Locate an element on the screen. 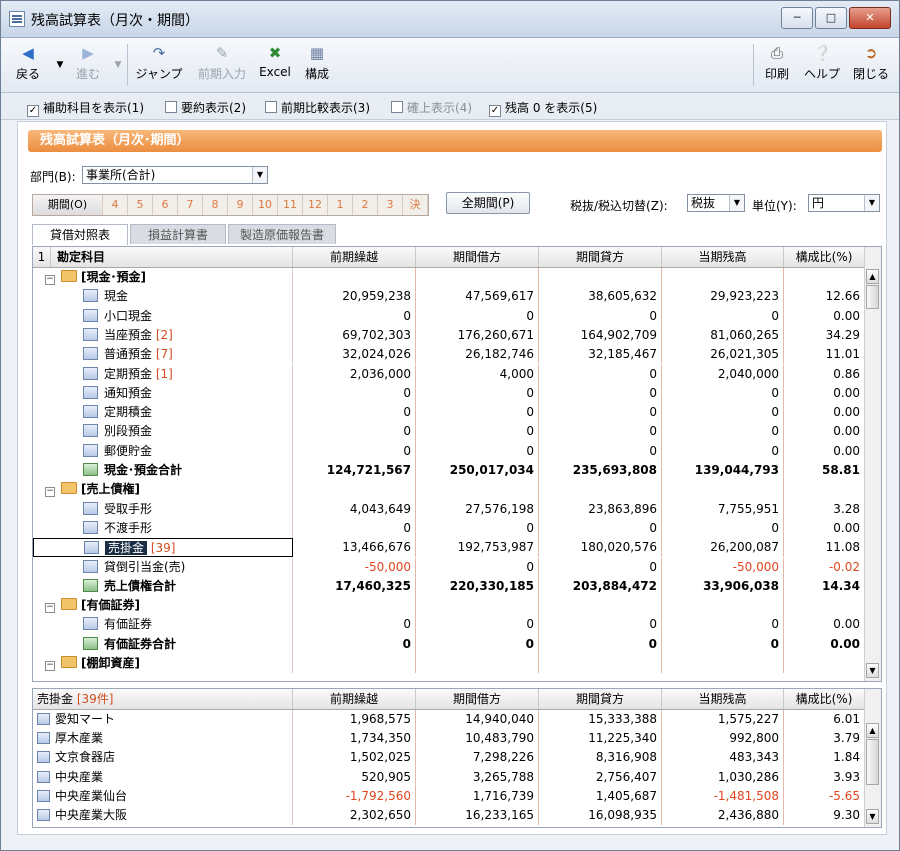 Image resolution: width=900 pixels, height=851 pixels. account-name-cell: − [売上債権] is located at coordinates (163, 490).